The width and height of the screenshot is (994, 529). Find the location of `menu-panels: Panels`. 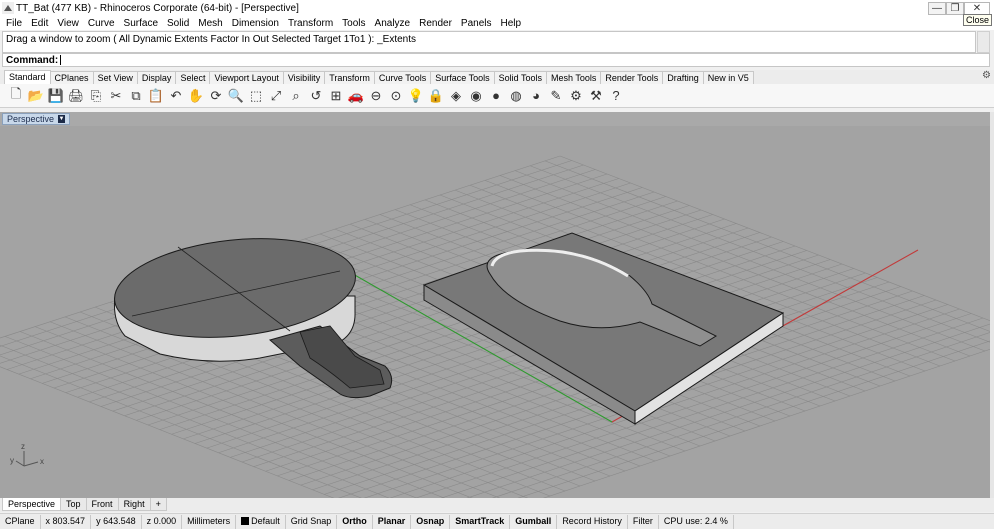

menu-panels: Panels is located at coordinates (476, 23).